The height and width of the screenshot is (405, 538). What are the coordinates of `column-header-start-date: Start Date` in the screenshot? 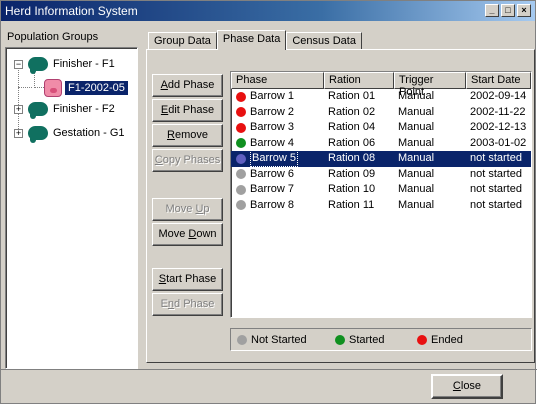 It's located at (498, 80).